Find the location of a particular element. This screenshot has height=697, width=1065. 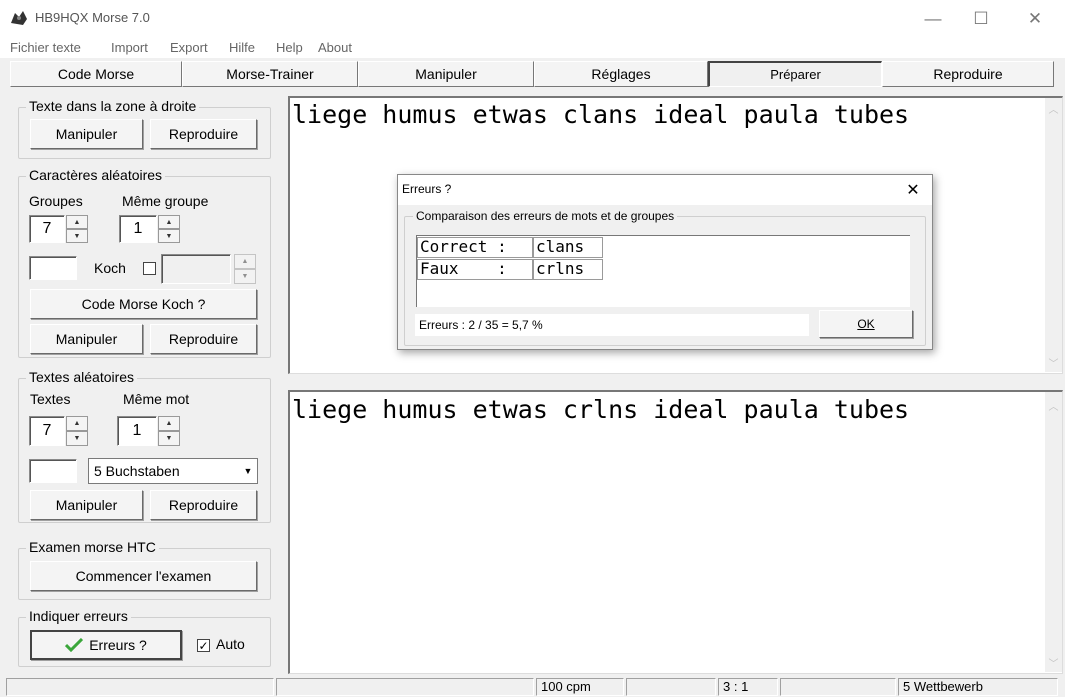

same-group-label: Même groupe is located at coordinates (165, 201).